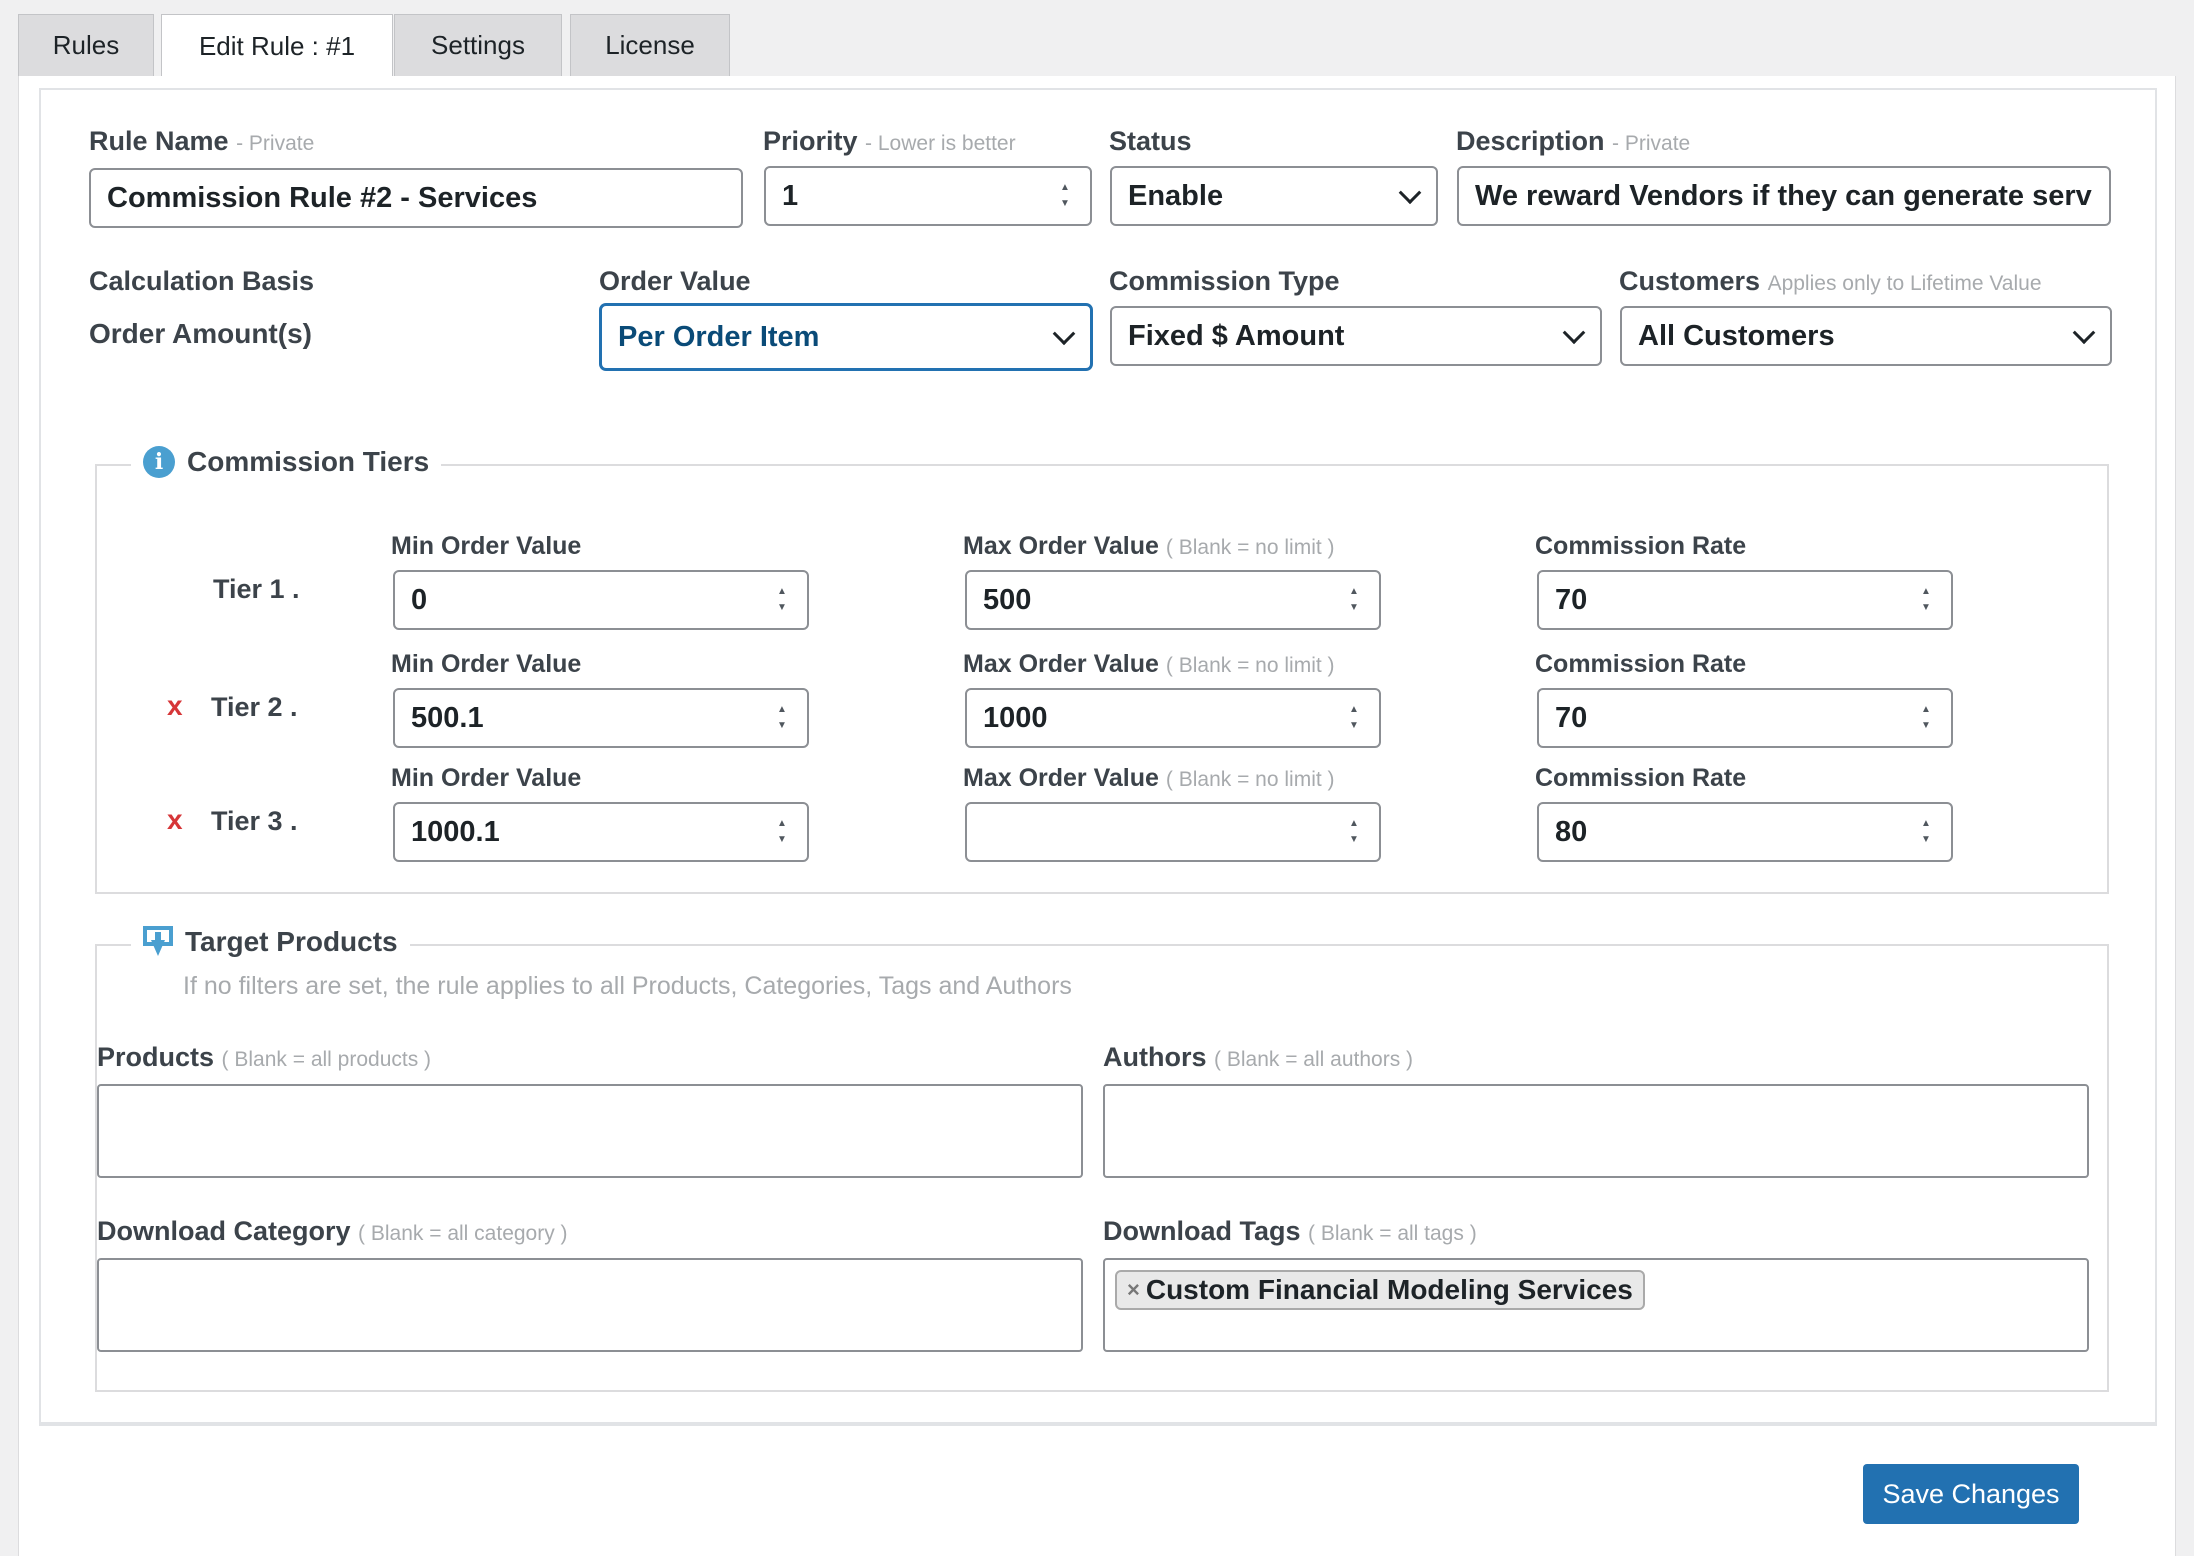 The image size is (2194, 1556). I want to click on tab-rules: Rules, so click(86, 45).